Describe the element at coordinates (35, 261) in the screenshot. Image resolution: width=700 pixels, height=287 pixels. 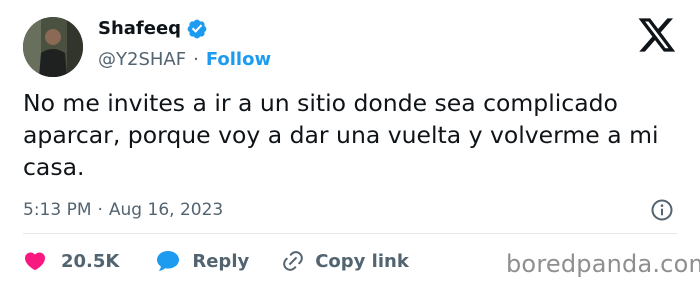
I see `heart-icon` at that location.